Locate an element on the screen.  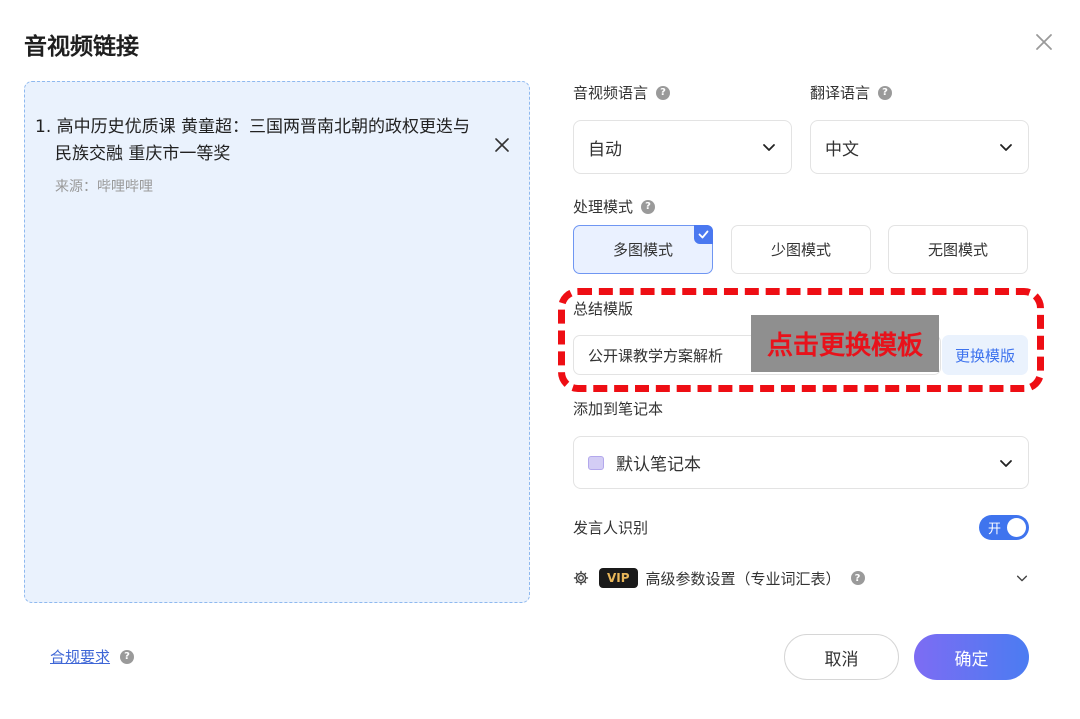
mode-few-image-button: 少图模式 is located at coordinates (801, 249).